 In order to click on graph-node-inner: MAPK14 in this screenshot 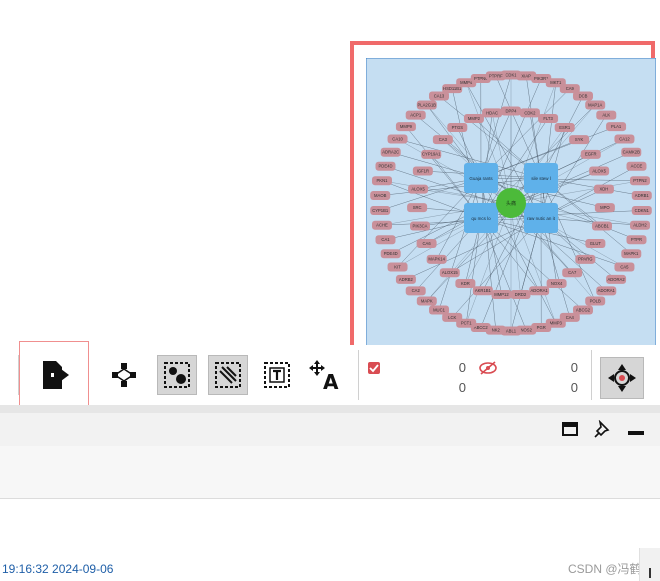, I will do `click(436, 259)`.